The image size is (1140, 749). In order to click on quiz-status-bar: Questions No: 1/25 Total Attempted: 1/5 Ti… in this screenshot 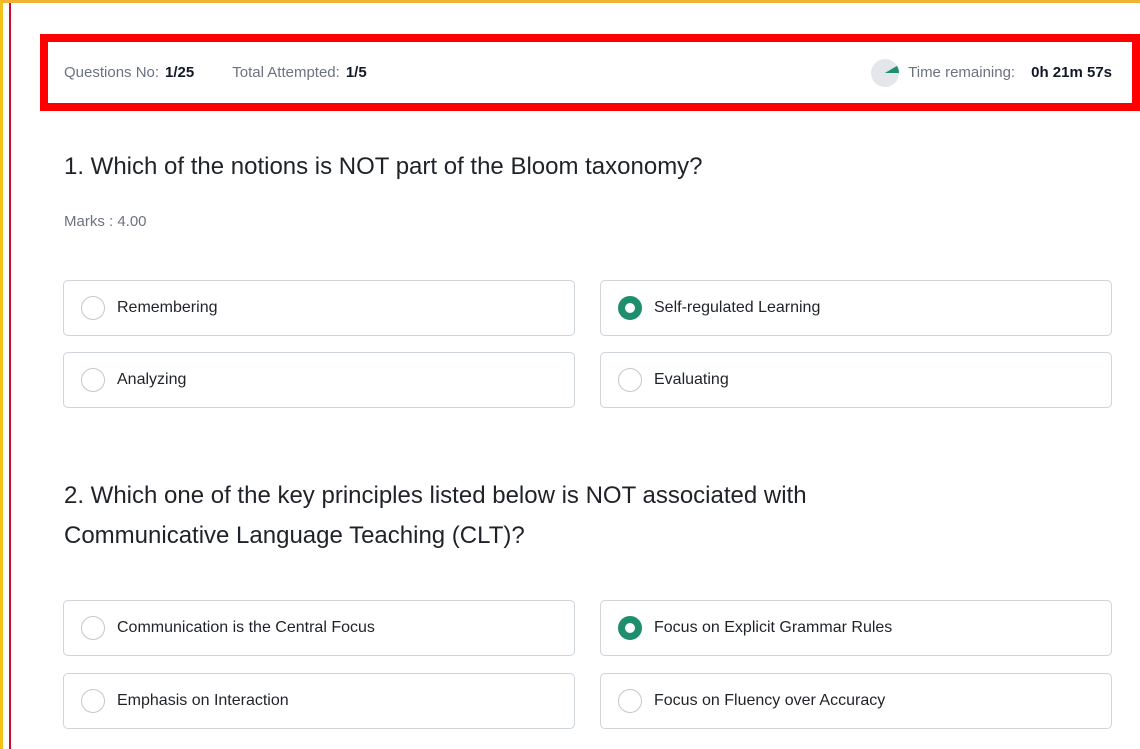, I will do `click(590, 72)`.